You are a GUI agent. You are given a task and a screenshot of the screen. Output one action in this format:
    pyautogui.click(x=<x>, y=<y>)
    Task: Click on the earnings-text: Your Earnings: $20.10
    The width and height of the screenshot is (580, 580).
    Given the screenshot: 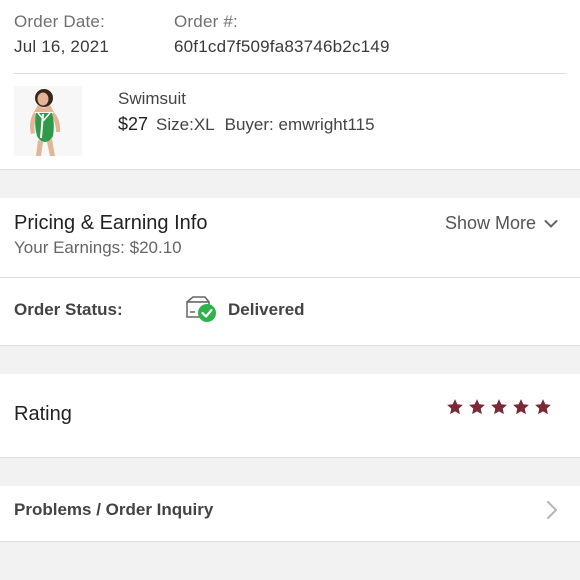 What is the action you would take?
    pyautogui.click(x=98, y=247)
    